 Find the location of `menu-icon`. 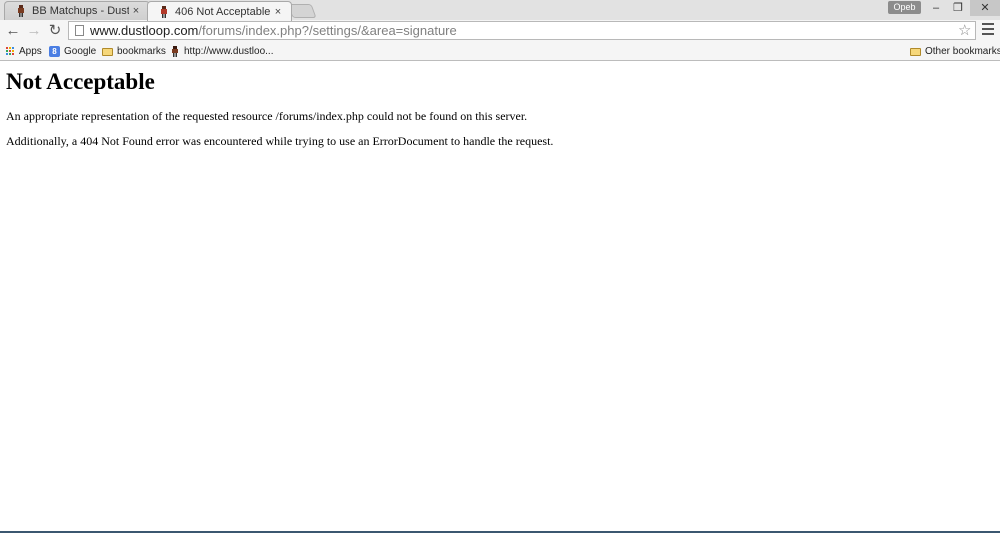

menu-icon is located at coordinates (988, 30).